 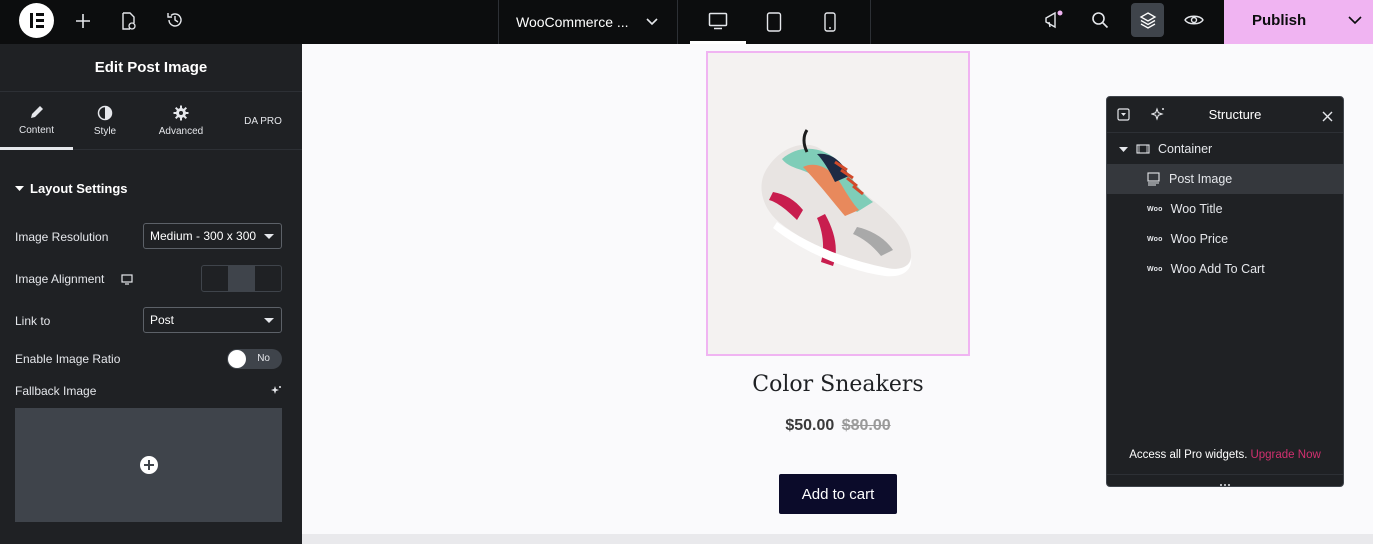 I want to click on tablet-view-button, so click(x=774, y=22).